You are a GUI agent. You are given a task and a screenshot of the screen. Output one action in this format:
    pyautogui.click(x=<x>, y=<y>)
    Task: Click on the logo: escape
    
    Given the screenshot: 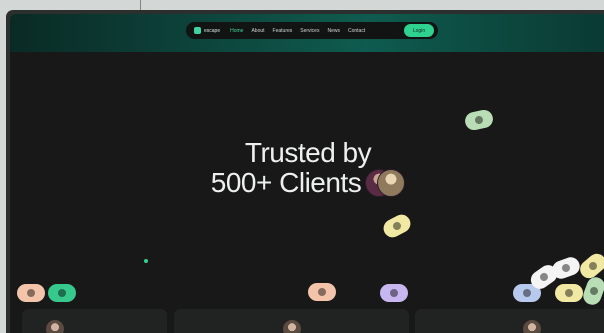 What is the action you would take?
    pyautogui.click(x=207, y=30)
    